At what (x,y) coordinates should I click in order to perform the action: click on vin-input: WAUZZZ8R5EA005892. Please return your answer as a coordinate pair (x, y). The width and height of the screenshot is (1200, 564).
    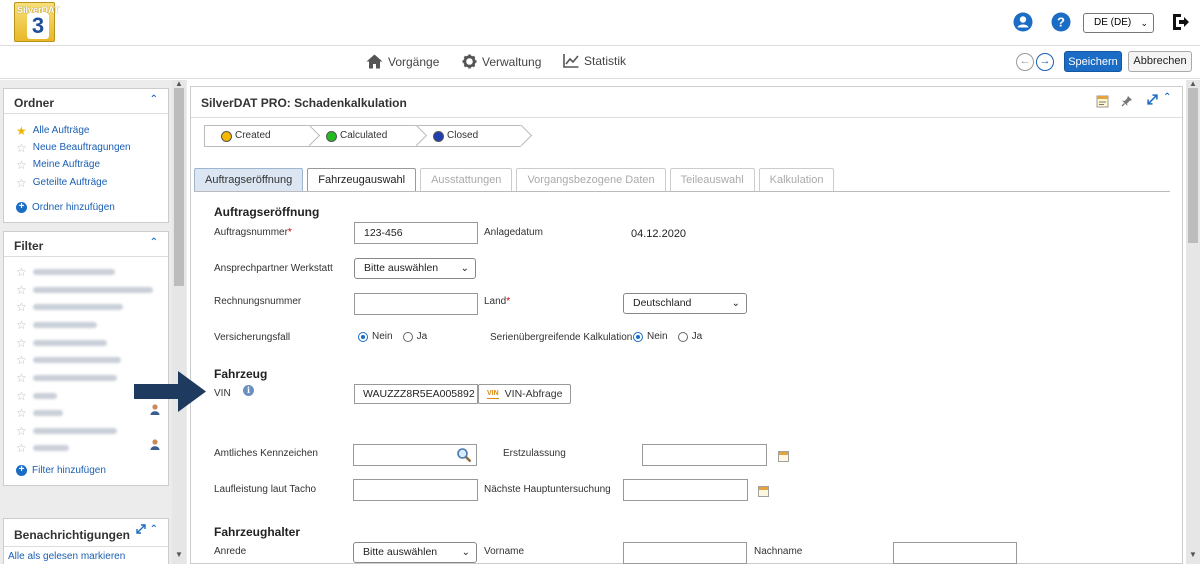
    Looking at the image, I should click on (416, 394).